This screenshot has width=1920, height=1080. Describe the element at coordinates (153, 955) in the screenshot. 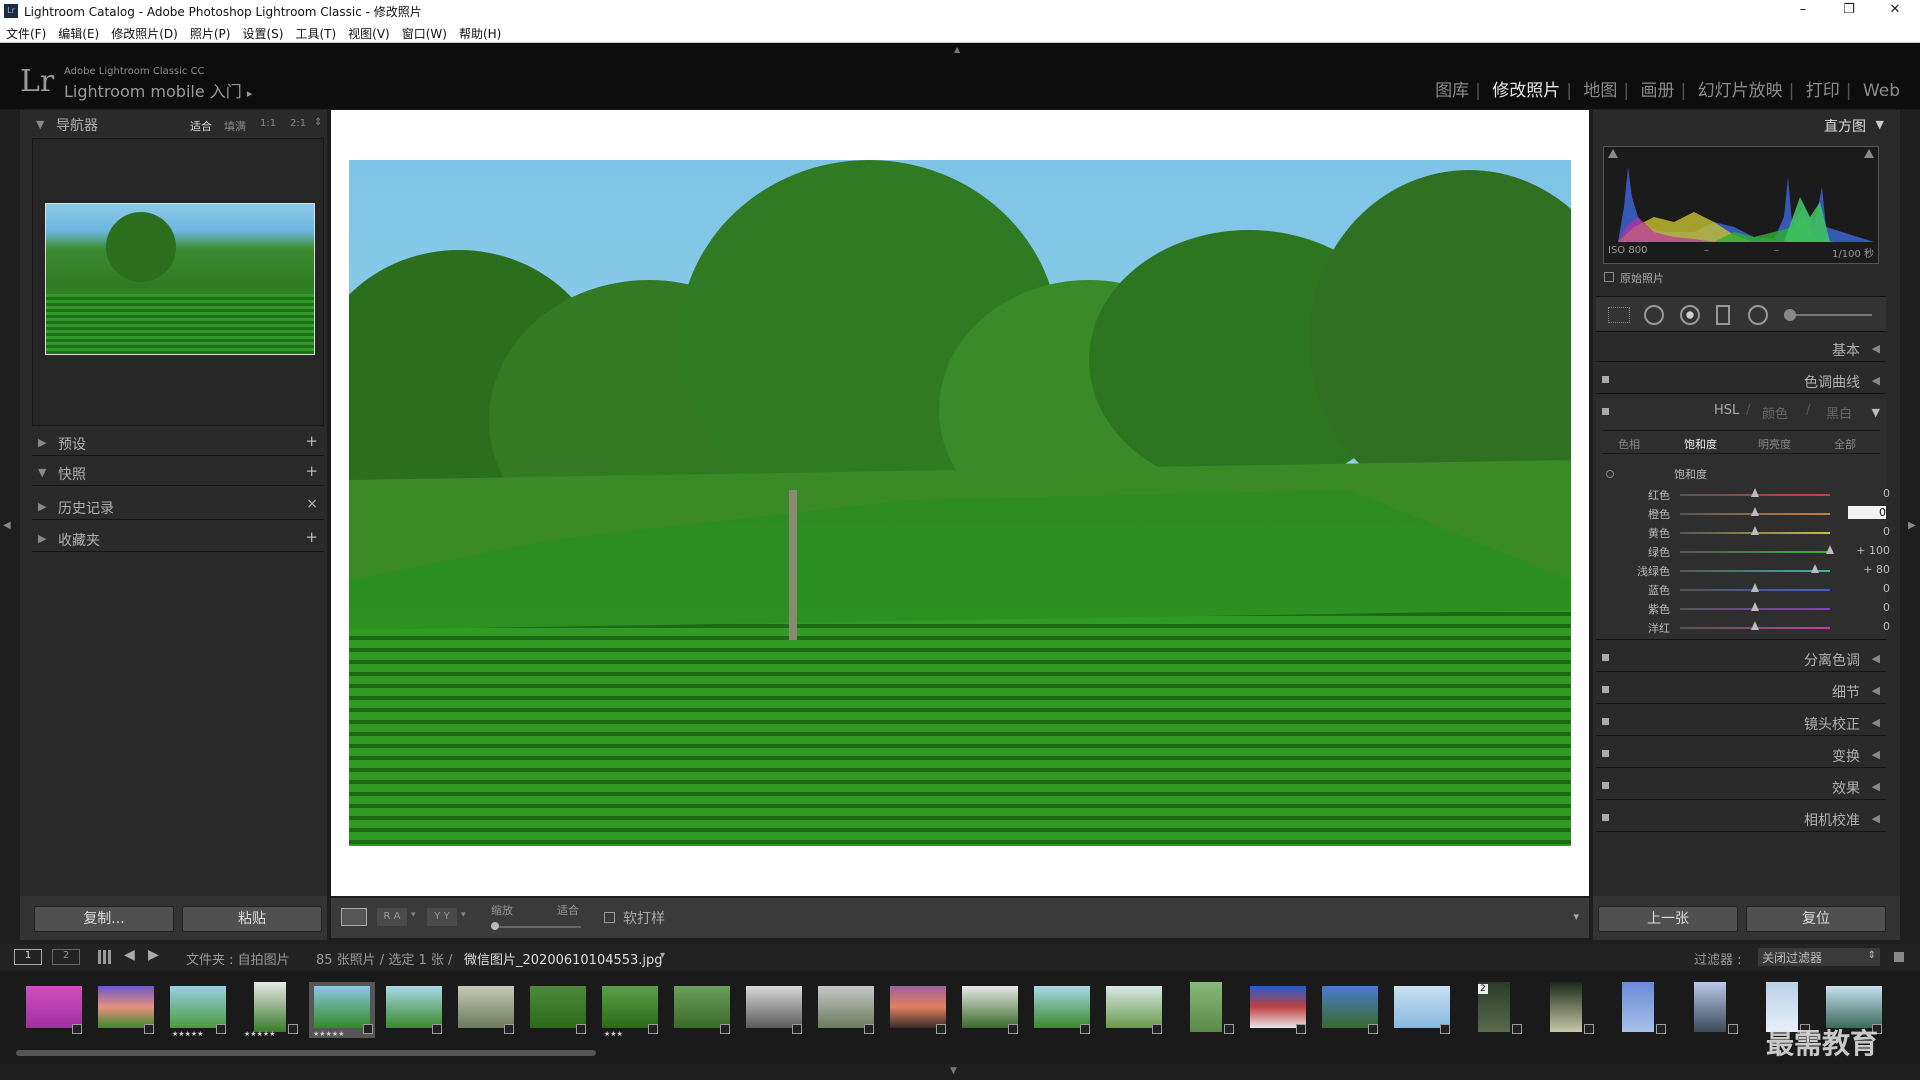

I see `forward-arrow-icon: ▶` at that location.